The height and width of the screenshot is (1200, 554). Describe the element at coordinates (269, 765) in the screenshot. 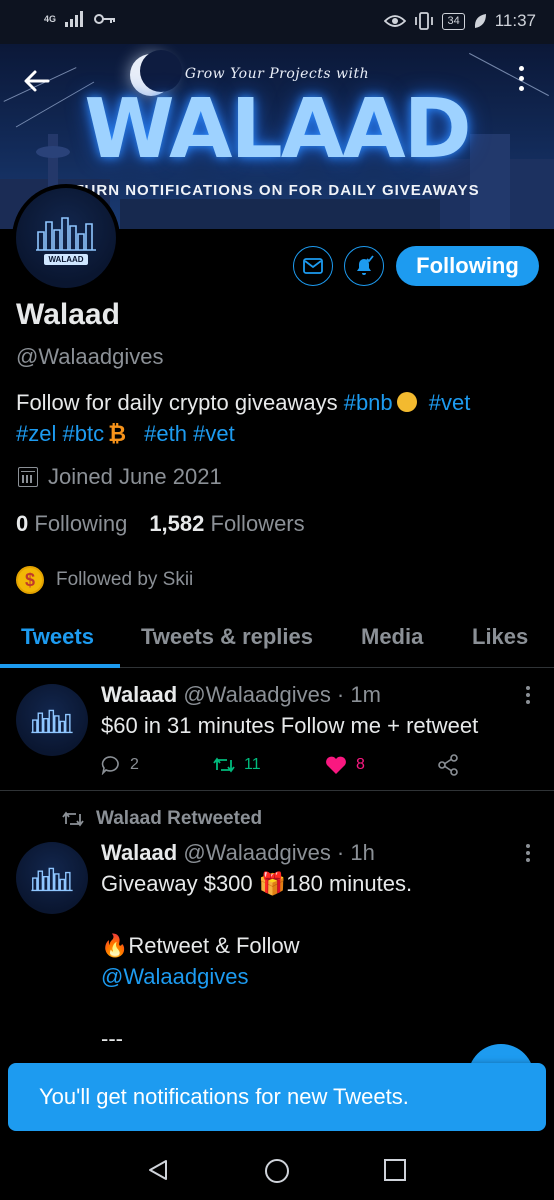

I see `retweet-button: 11` at that location.